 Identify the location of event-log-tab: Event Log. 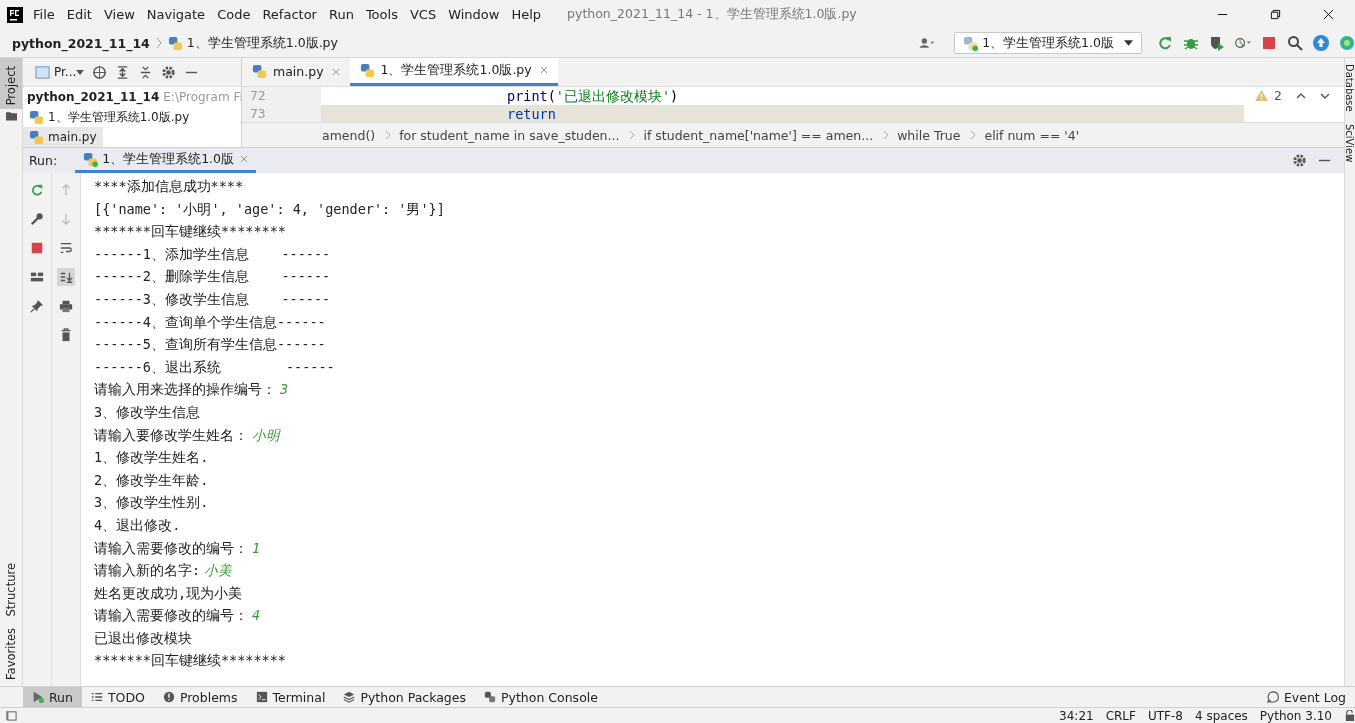
(1306, 697).